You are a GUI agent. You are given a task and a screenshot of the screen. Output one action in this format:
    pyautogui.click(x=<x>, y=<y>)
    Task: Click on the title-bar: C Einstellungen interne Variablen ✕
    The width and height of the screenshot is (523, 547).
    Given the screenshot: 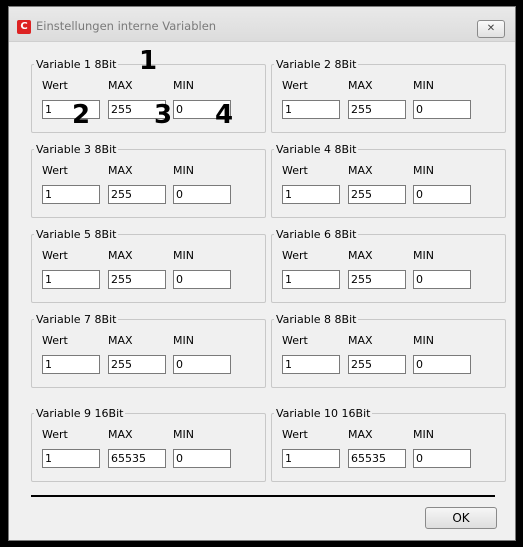 What is the action you would take?
    pyautogui.click(x=262, y=24)
    